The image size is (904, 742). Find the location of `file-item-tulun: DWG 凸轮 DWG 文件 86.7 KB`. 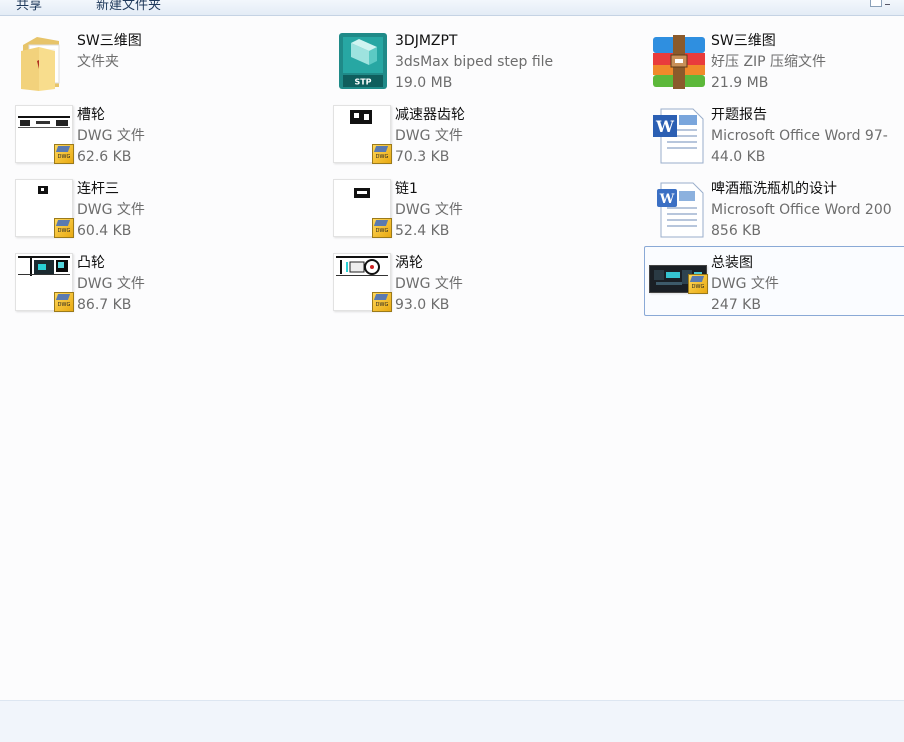

file-item-tulun: DWG 凸轮 DWG 文件 86.7 KB is located at coordinates (144, 282).